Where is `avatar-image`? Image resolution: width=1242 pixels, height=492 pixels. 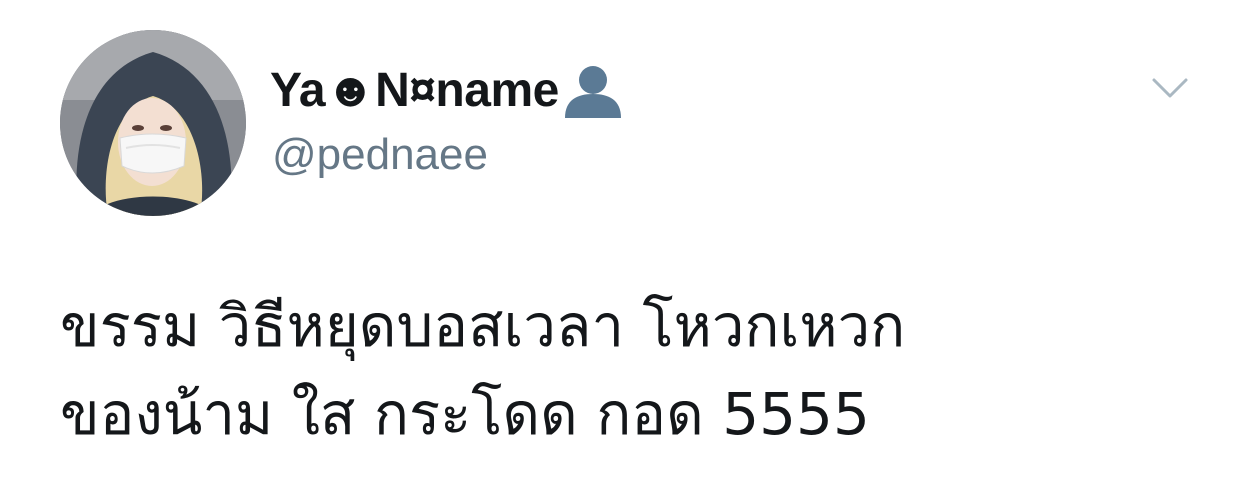
avatar-image is located at coordinates (153, 123).